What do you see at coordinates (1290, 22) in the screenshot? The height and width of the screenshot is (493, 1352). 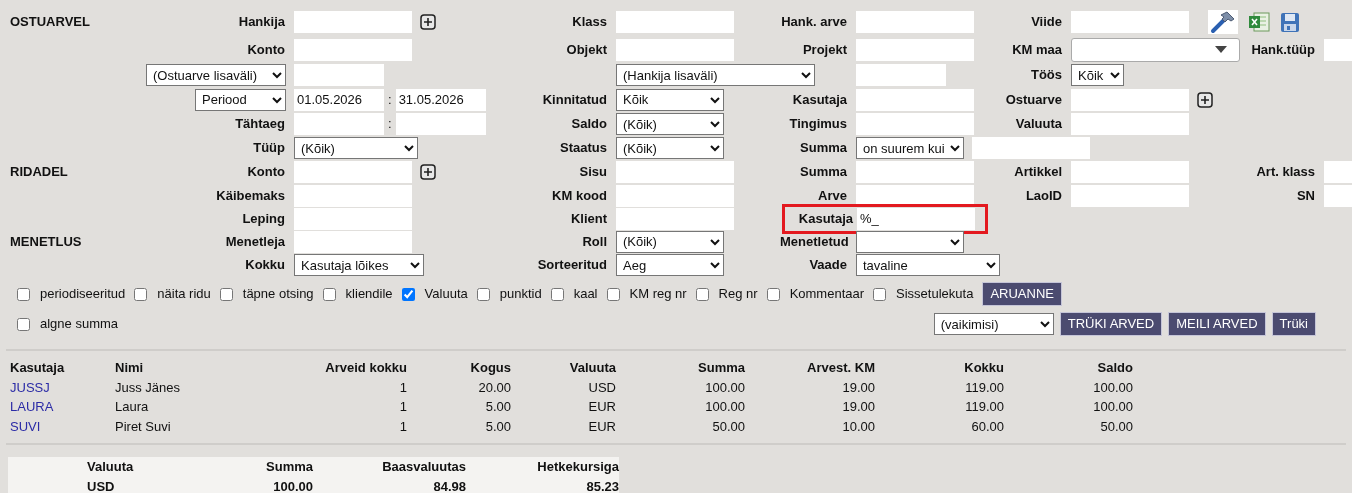 I see `save-icon` at bounding box center [1290, 22].